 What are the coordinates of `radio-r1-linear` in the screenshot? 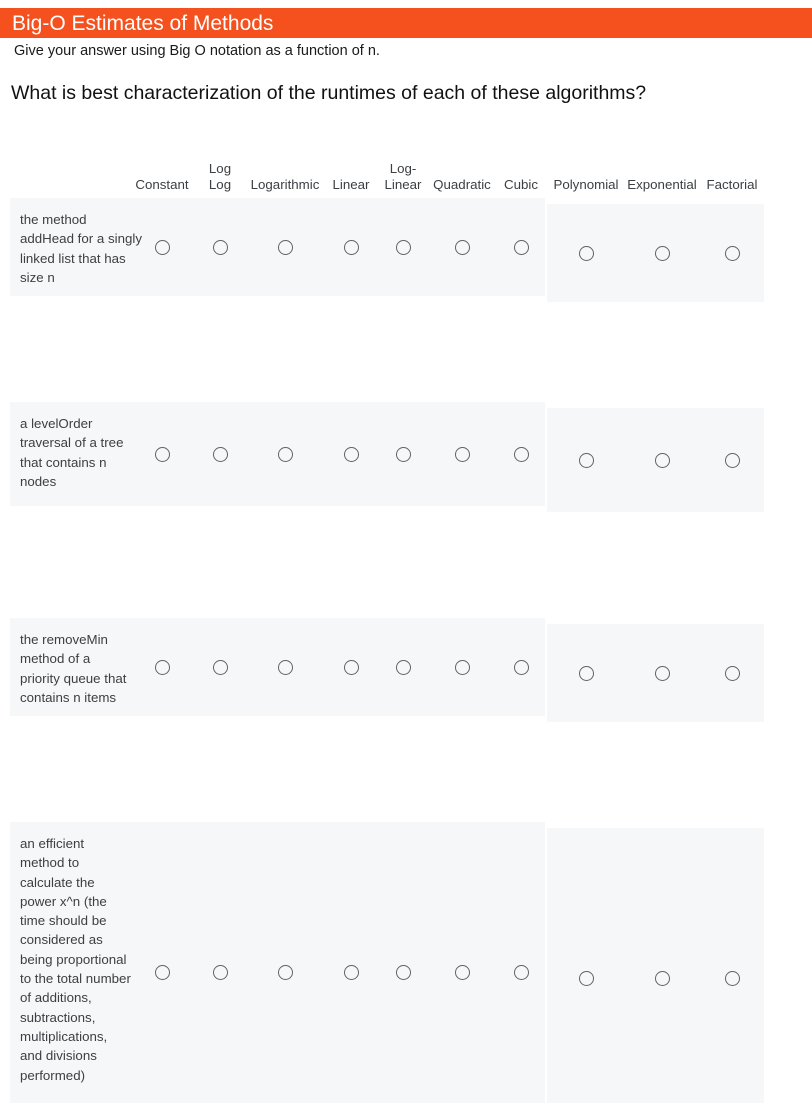 It's located at (351, 247).